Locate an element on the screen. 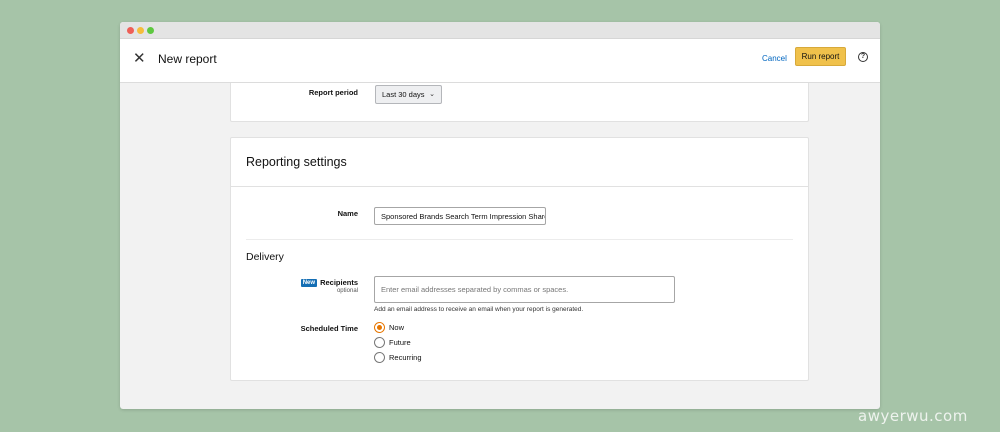  page-title: New report is located at coordinates (187, 59).